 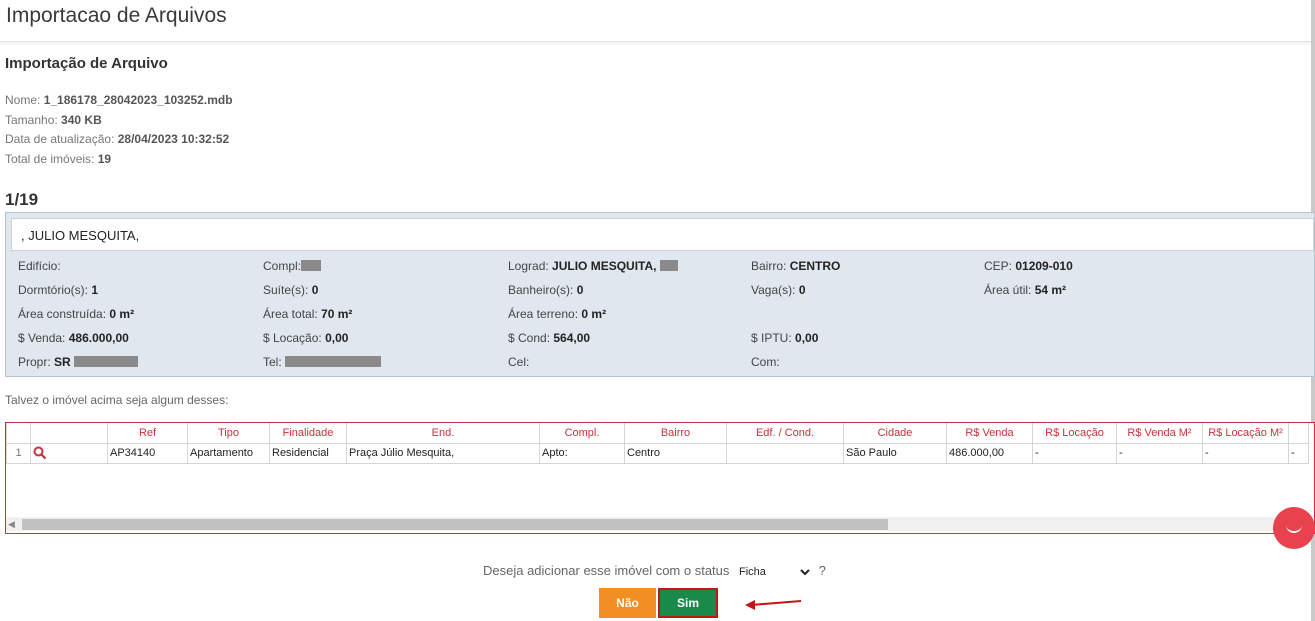 I want to click on field-compl: Compl:, so click(x=292, y=266).